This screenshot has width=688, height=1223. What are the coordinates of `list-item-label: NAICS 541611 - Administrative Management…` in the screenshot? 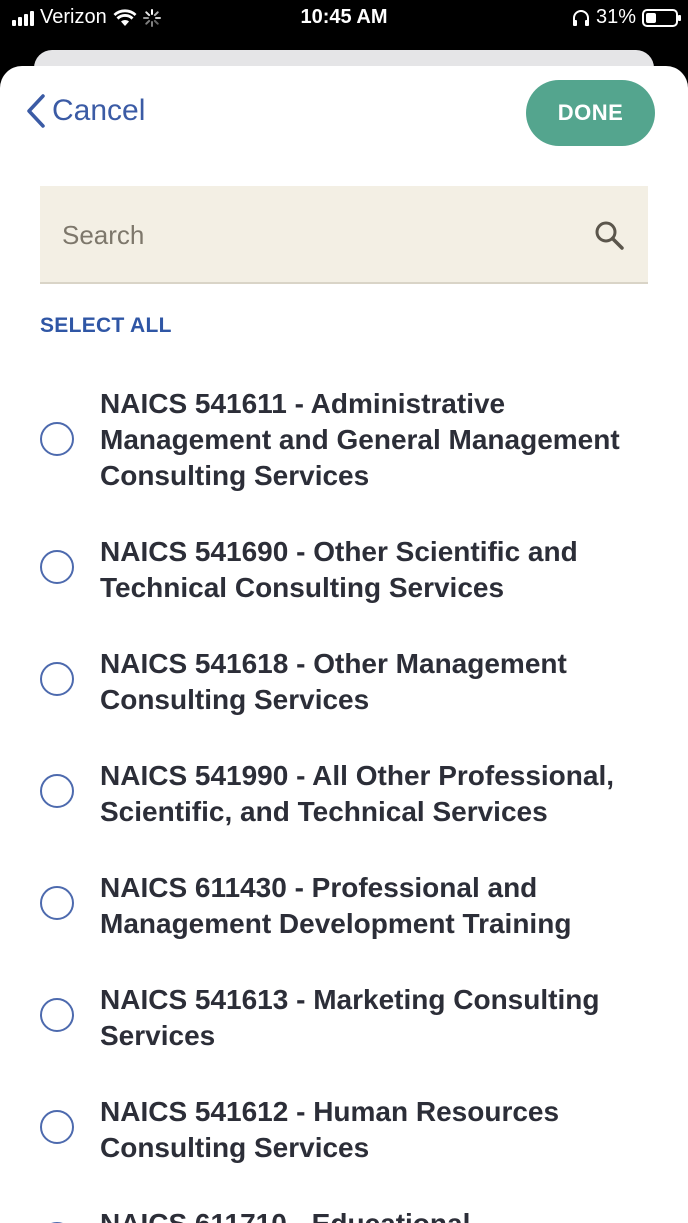 It's located at (360, 439).